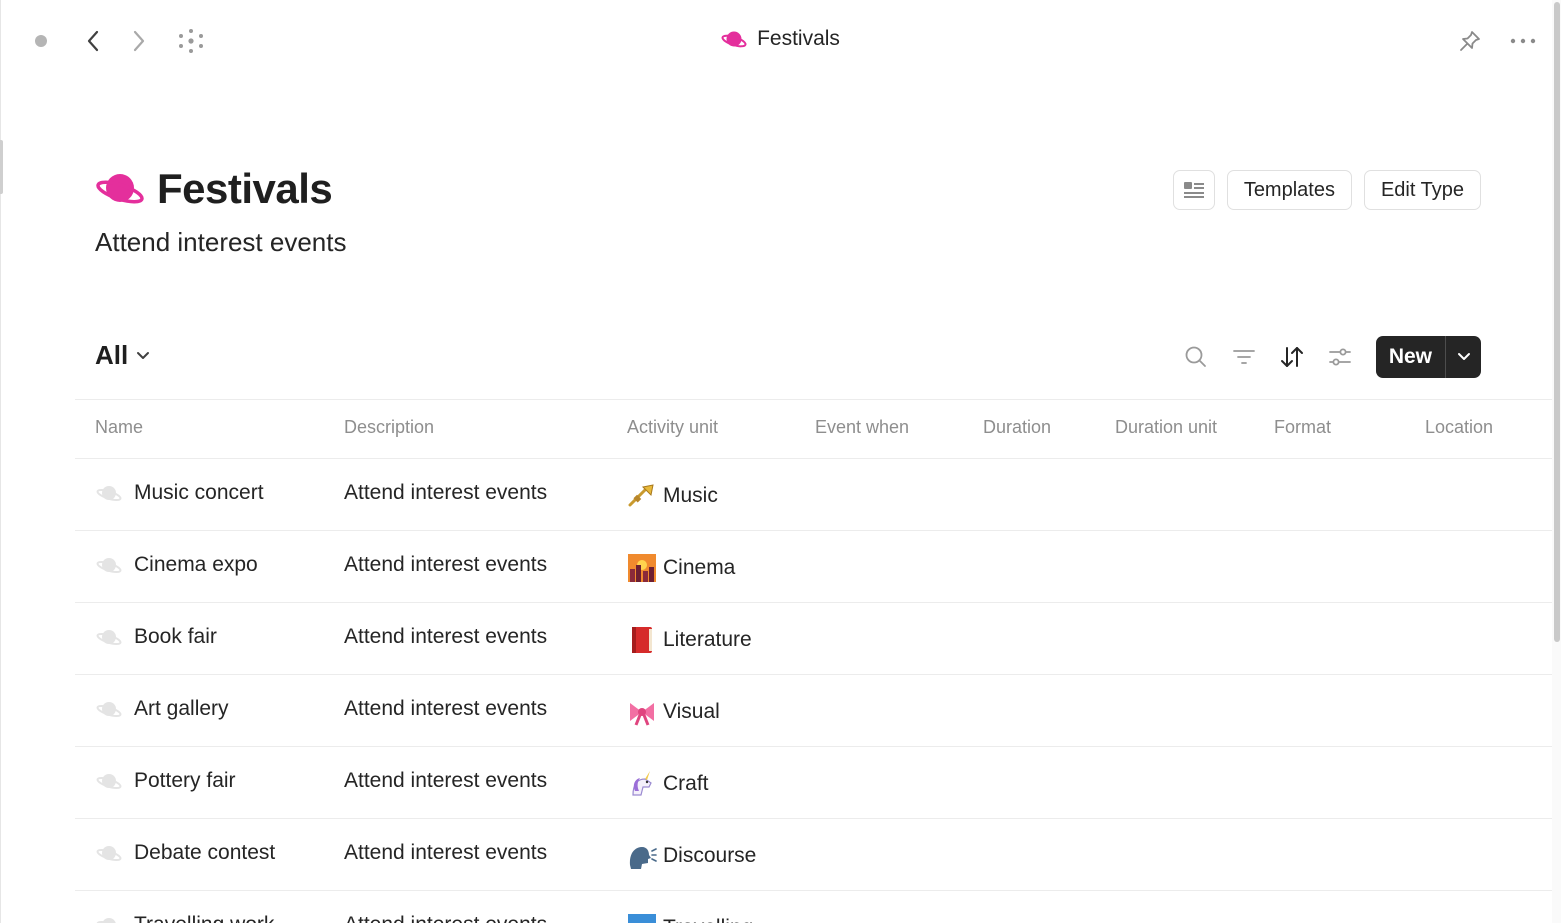  What do you see at coordinates (119, 427) in the screenshot?
I see `column-header-name: Name` at bounding box center [119, 427].